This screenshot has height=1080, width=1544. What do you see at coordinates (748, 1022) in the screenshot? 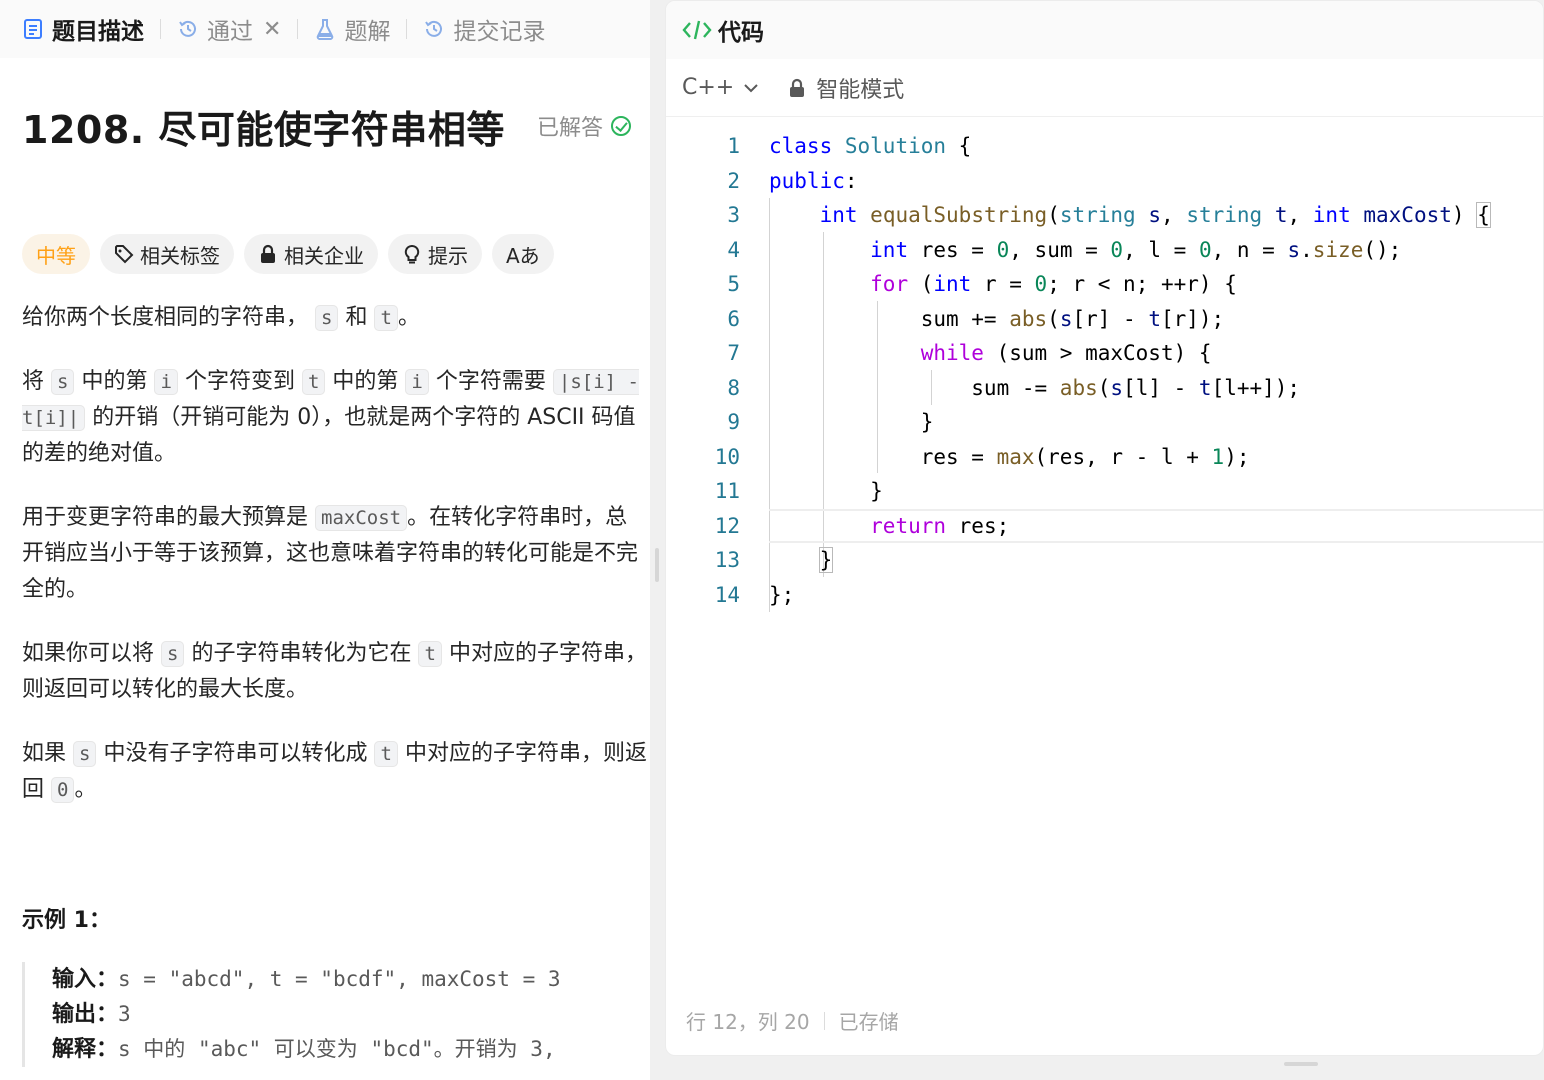
I see `cursor-position: 行 12，列 20` at bounding box center [748, 1022].